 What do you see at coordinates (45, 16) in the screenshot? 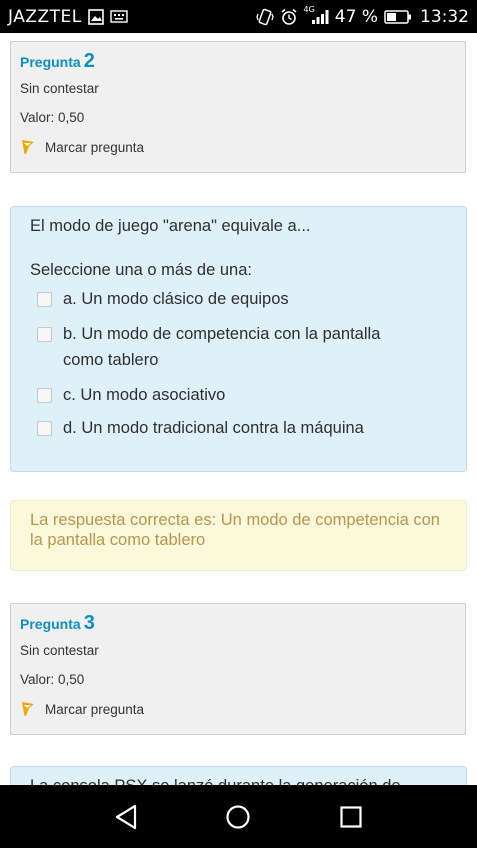
I see `carrier-name: JAZZTEL` at bounding box center [45, 16].